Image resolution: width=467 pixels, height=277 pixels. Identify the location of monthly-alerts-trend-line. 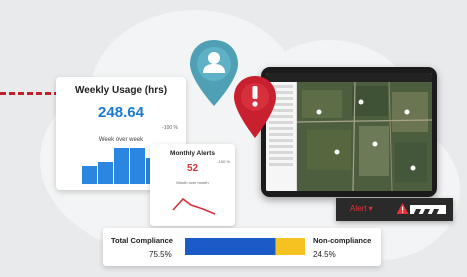
(194, 206).